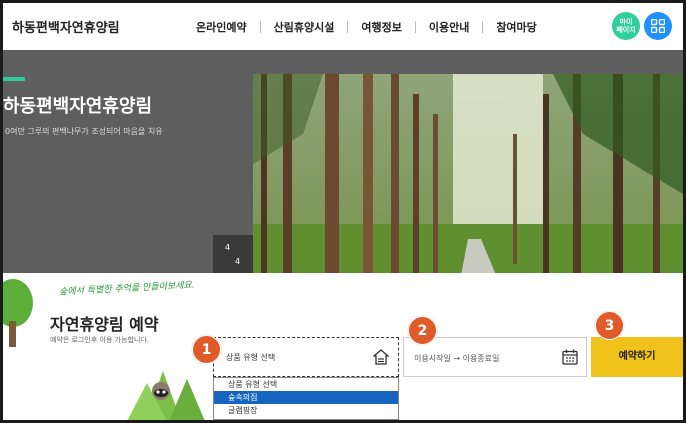 The width and height of the screenshot is (686, 423). What do you see at coordinates (609, 325) in the screenshot?
I see `step-badge-3: 3` at bounding box center [609, 325].